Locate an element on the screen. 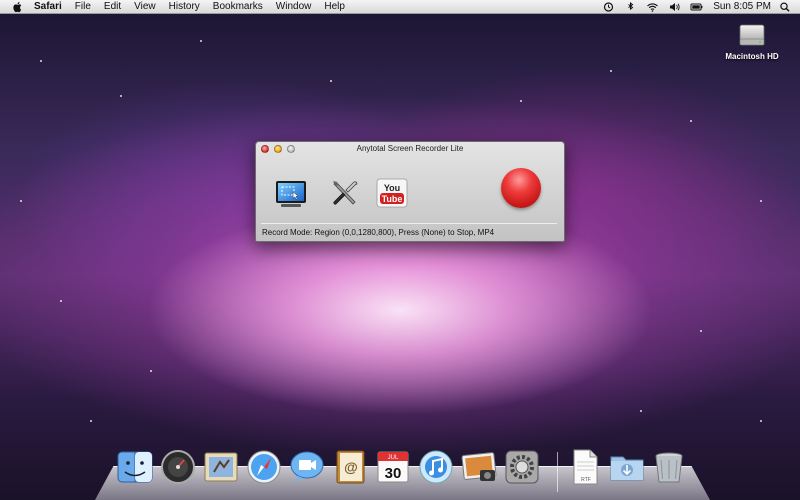 This screenshot has width=800, height=500. downloads-folder-icon is located at coordinates (627, 467).